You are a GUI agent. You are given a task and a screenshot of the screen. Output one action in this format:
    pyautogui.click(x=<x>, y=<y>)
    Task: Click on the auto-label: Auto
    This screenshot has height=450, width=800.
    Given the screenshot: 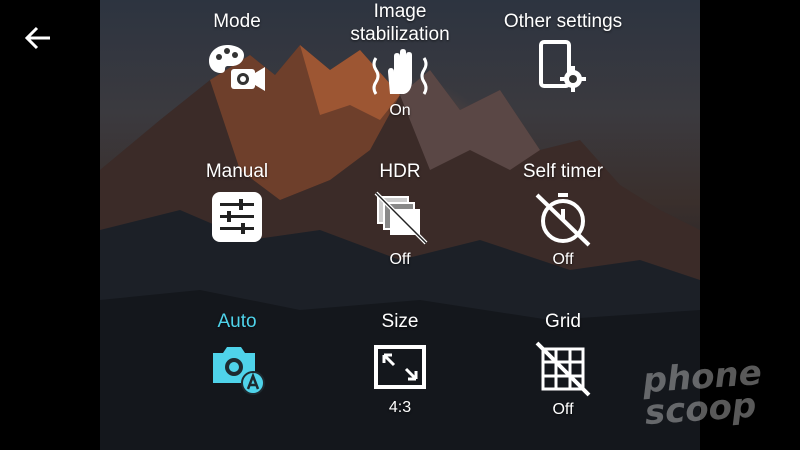 What is the action you would take?
    pyautogui.click(x=237, y=321)
    